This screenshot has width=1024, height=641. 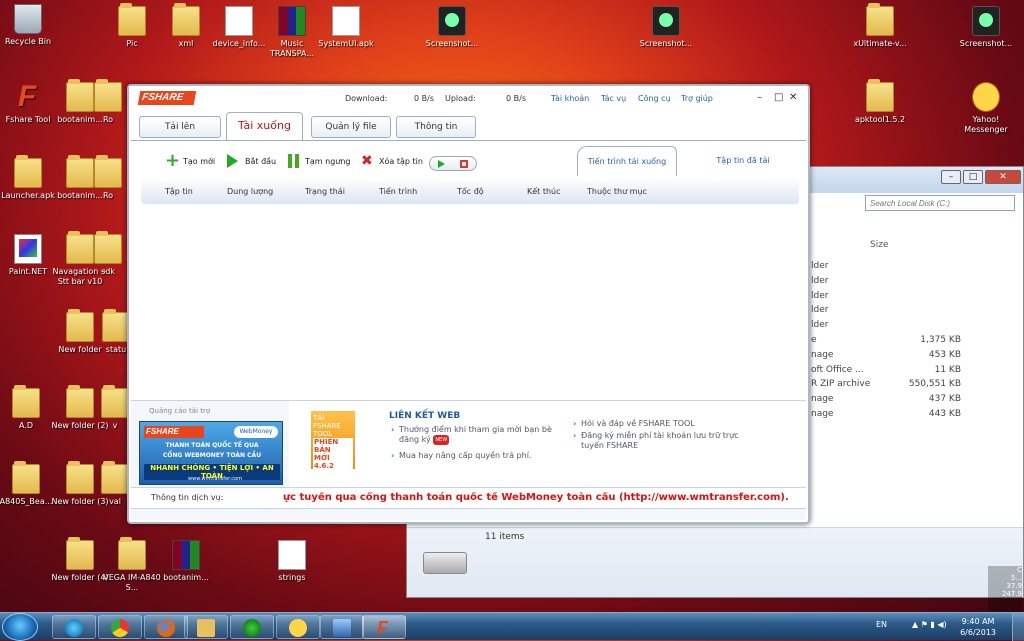 I want to click on link-upgrade: Mua hay nâng cấp quyền trả phí., so click(x=475, y=456).